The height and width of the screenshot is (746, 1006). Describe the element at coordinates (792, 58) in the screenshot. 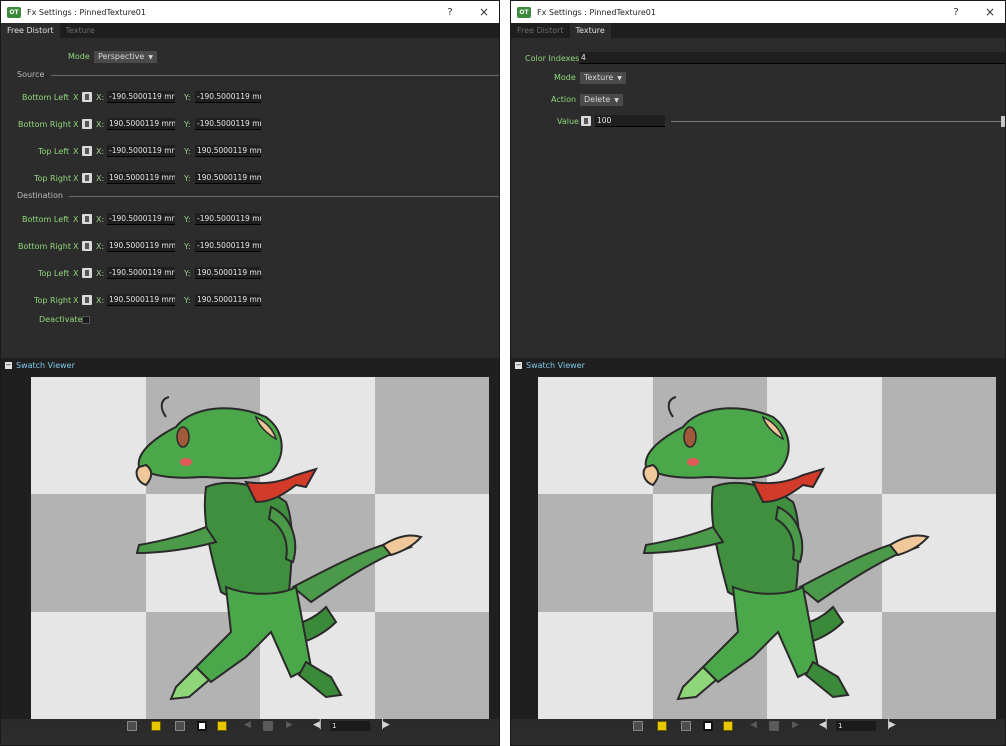

I see `color-indexes-field: 4` at that location.